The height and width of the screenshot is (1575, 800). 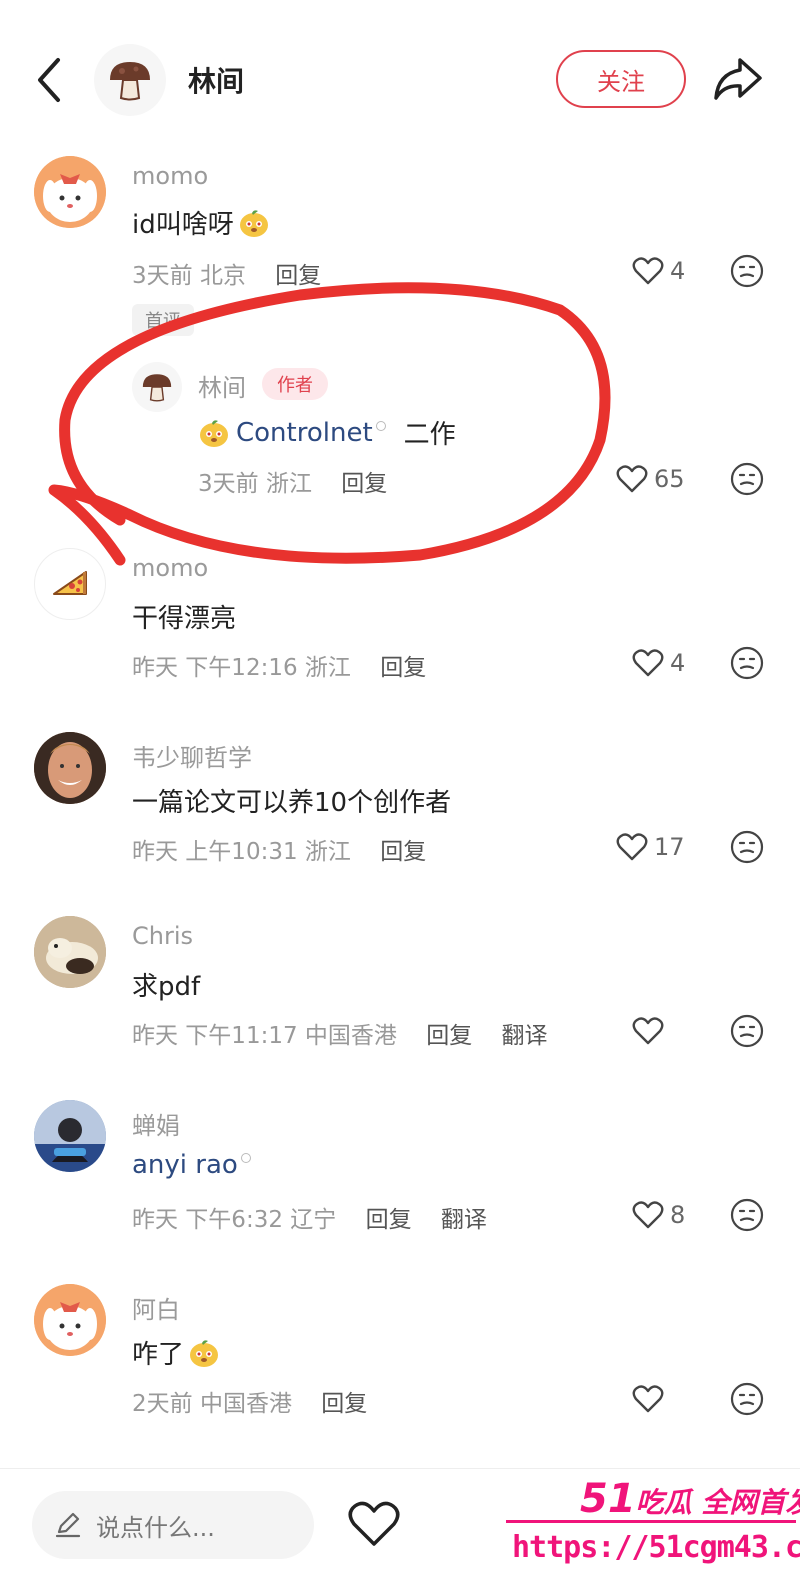 I want to click on like-count: 17, so click(x=669, y=847).